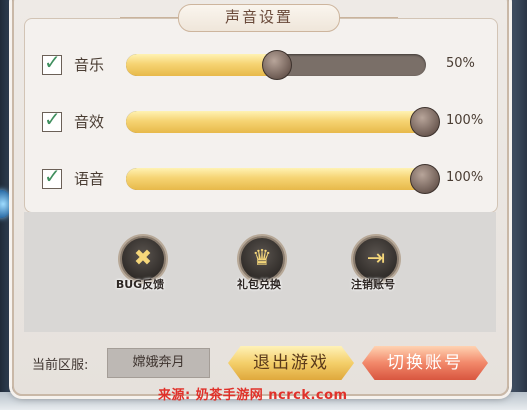  Describe the element at coordinates (60, 365) in the screenshot. I see `current-server-label: 当前区服:` at that location.